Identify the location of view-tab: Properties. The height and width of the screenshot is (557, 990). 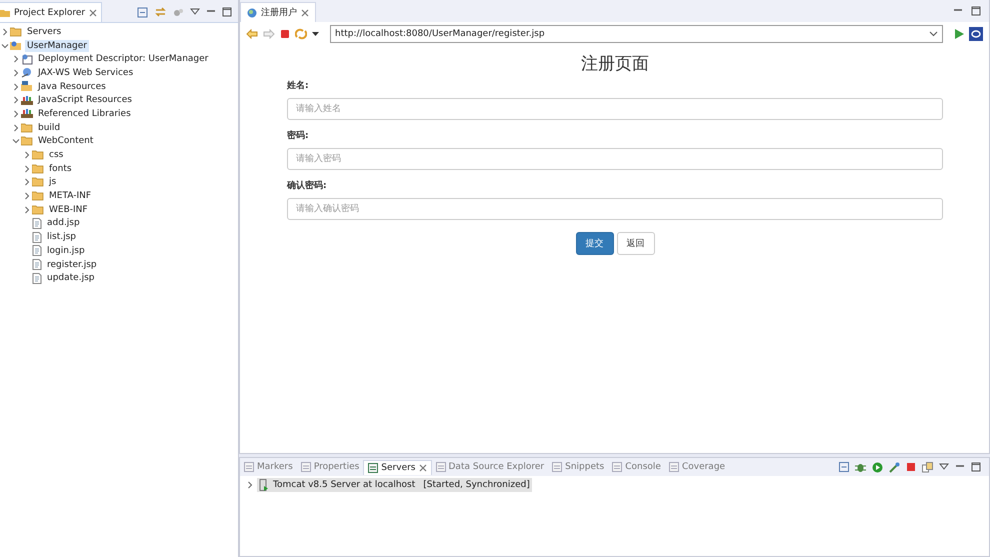
(330, 467).